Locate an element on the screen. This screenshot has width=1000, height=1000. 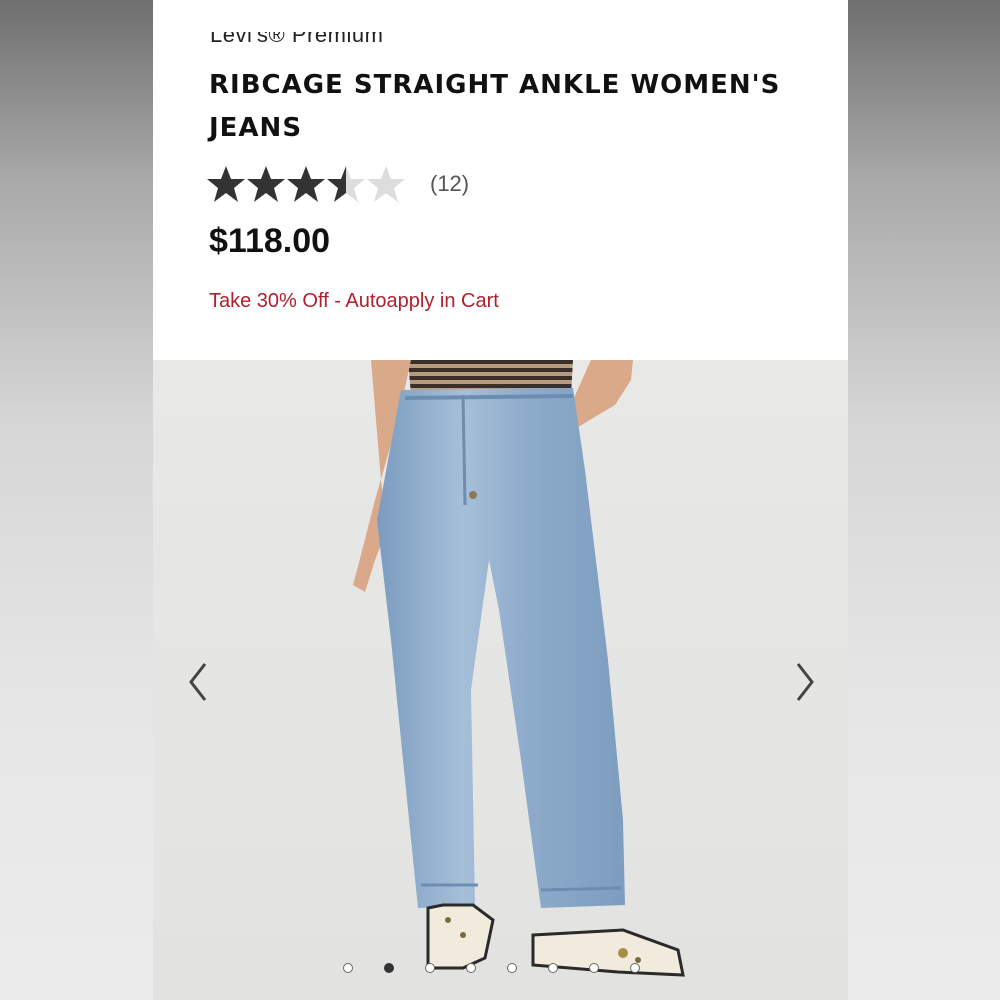
promo-text: Take 30% Off - Autoapply in Cart is located at coordinates (354, 301).